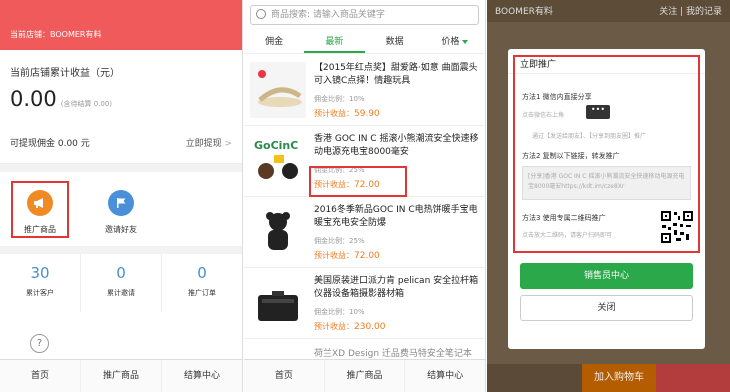  I want to click on earnings-pending: (含待结算 0.00), so click(86, 104).